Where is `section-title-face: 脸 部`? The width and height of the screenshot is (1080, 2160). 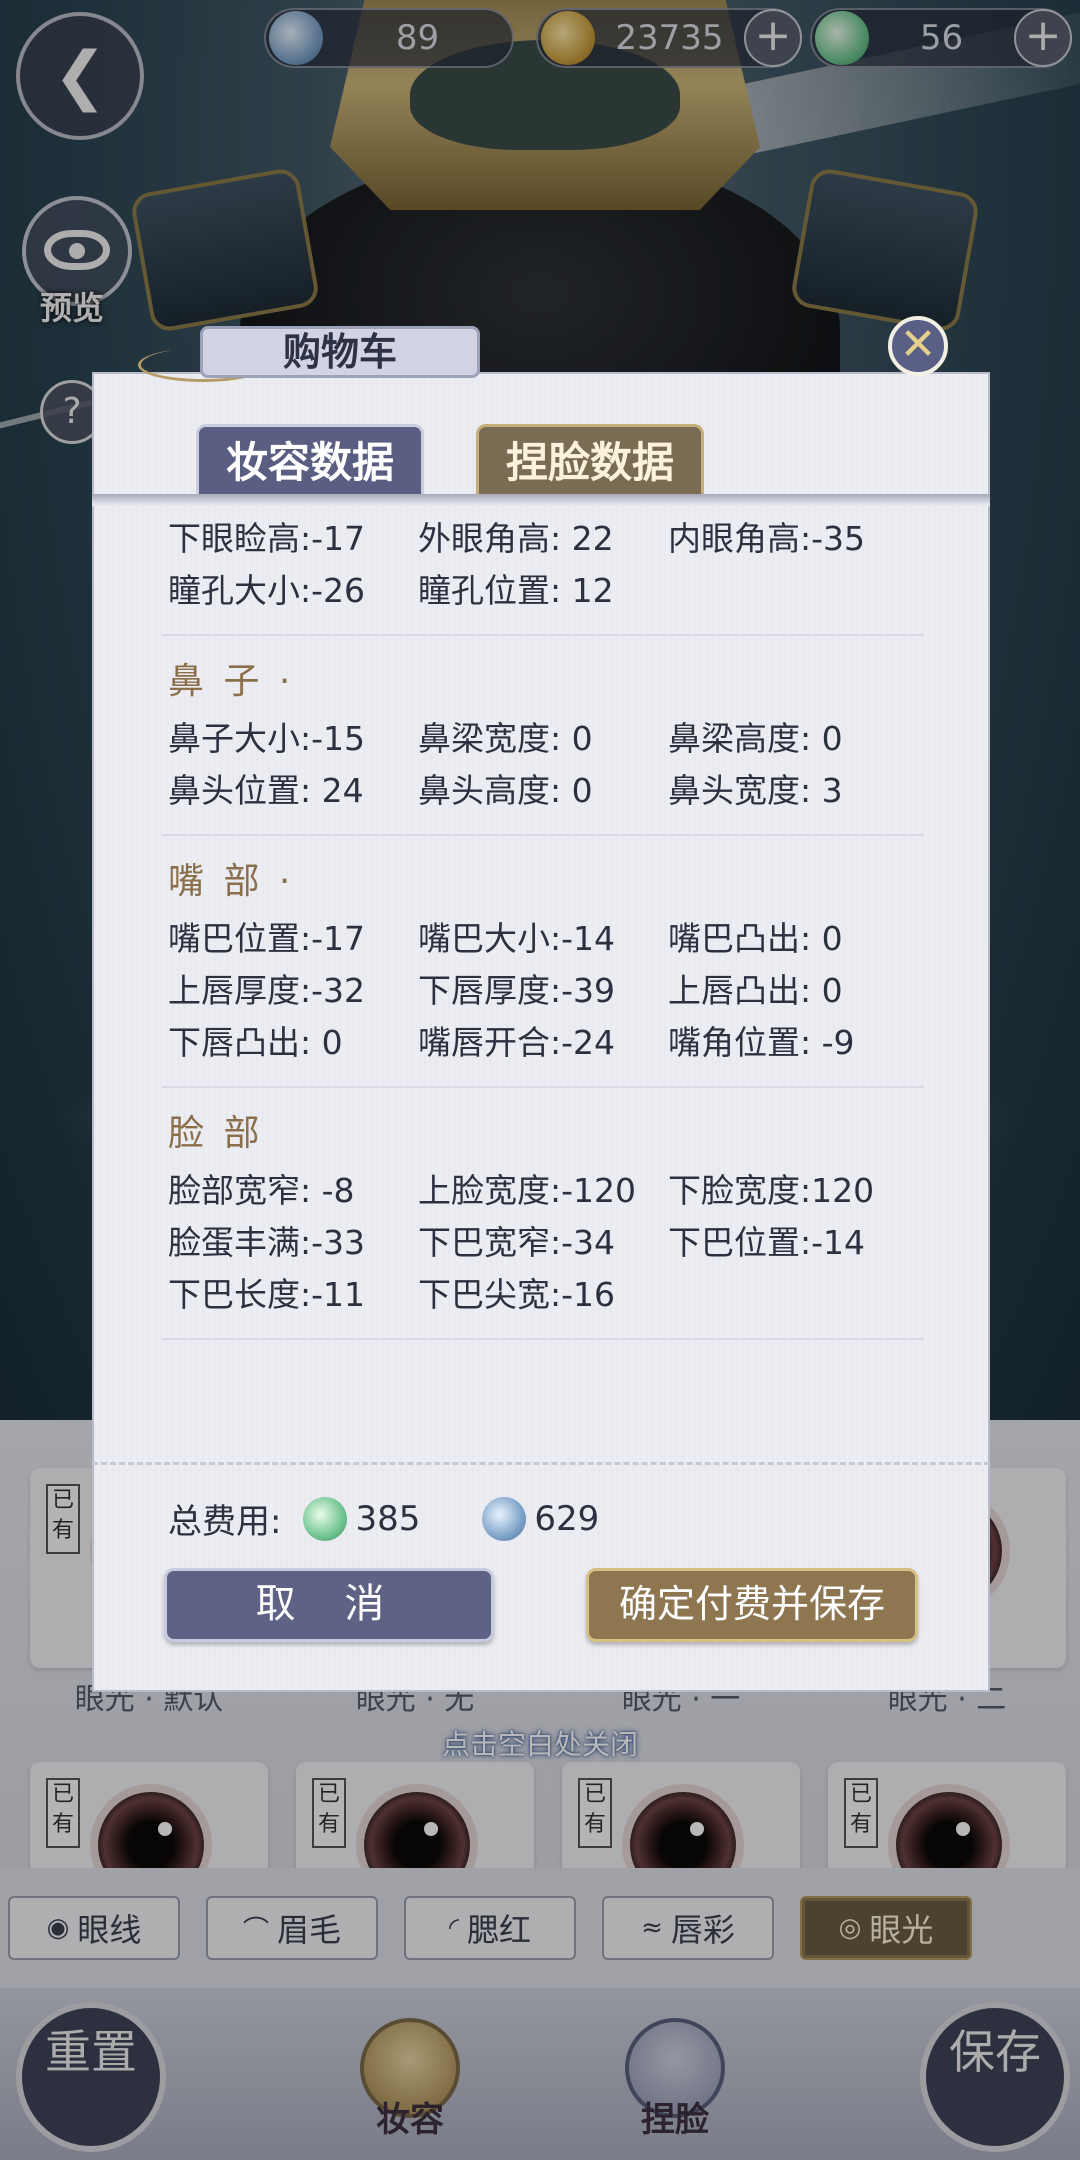
section-title-face: 脸 部 is located at coordinates (216, 1133).